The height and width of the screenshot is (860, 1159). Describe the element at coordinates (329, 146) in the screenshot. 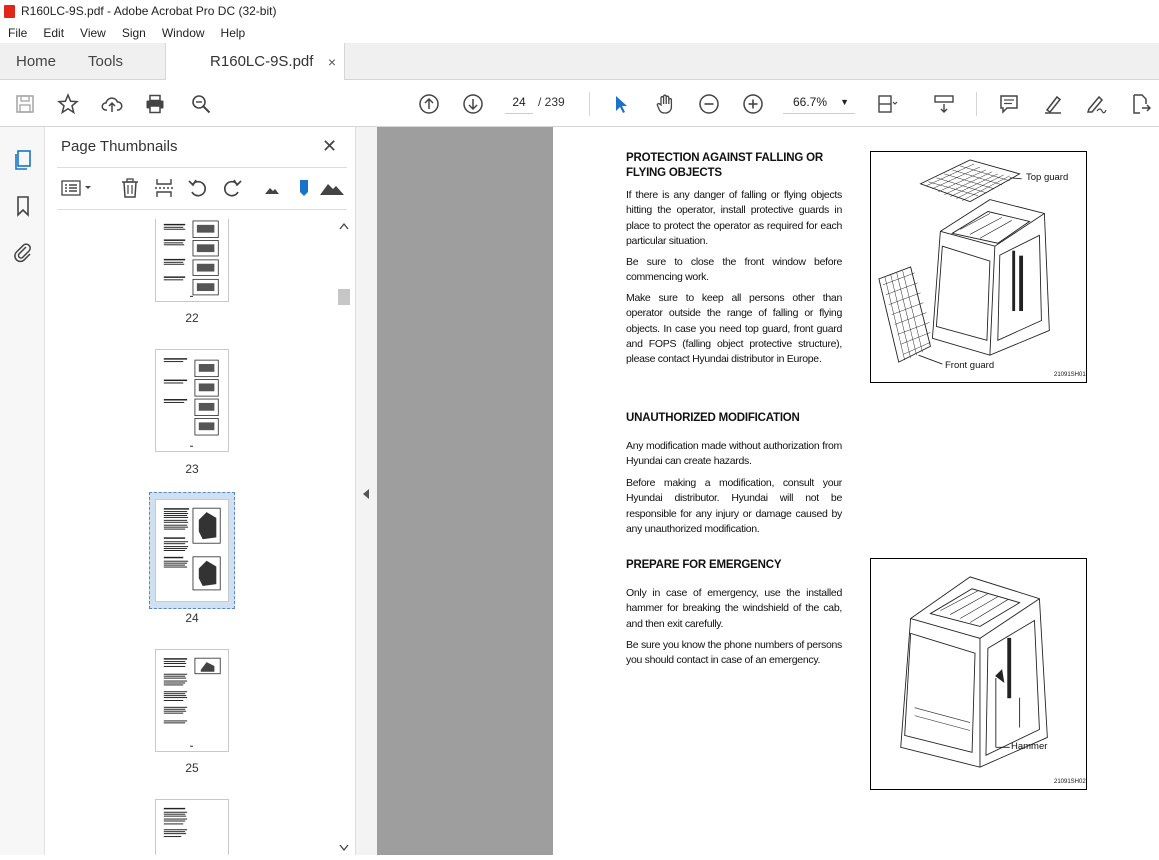

I see `close-panel-icon: ✕` at that location.